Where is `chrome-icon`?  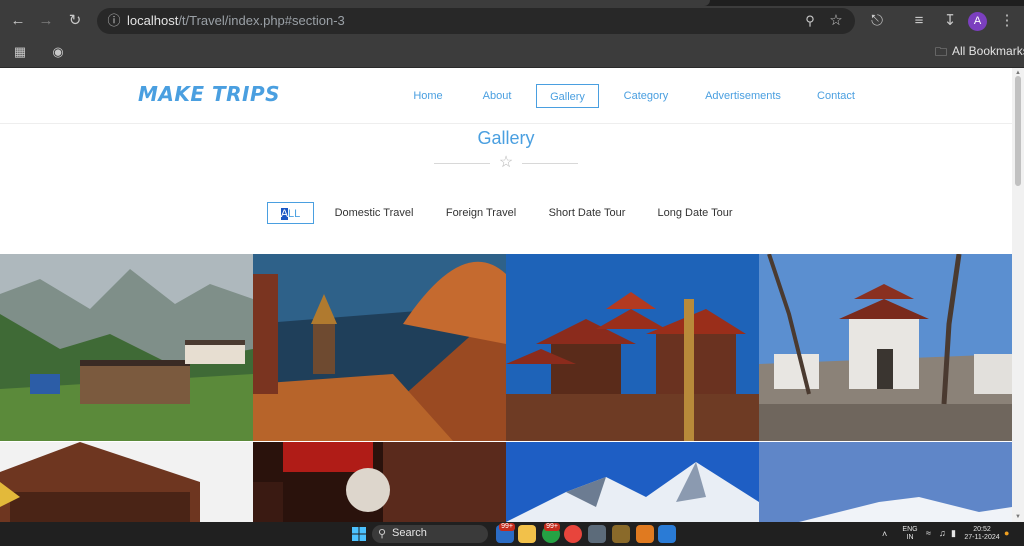
chrome-icon is located at coordinates (573, 534).